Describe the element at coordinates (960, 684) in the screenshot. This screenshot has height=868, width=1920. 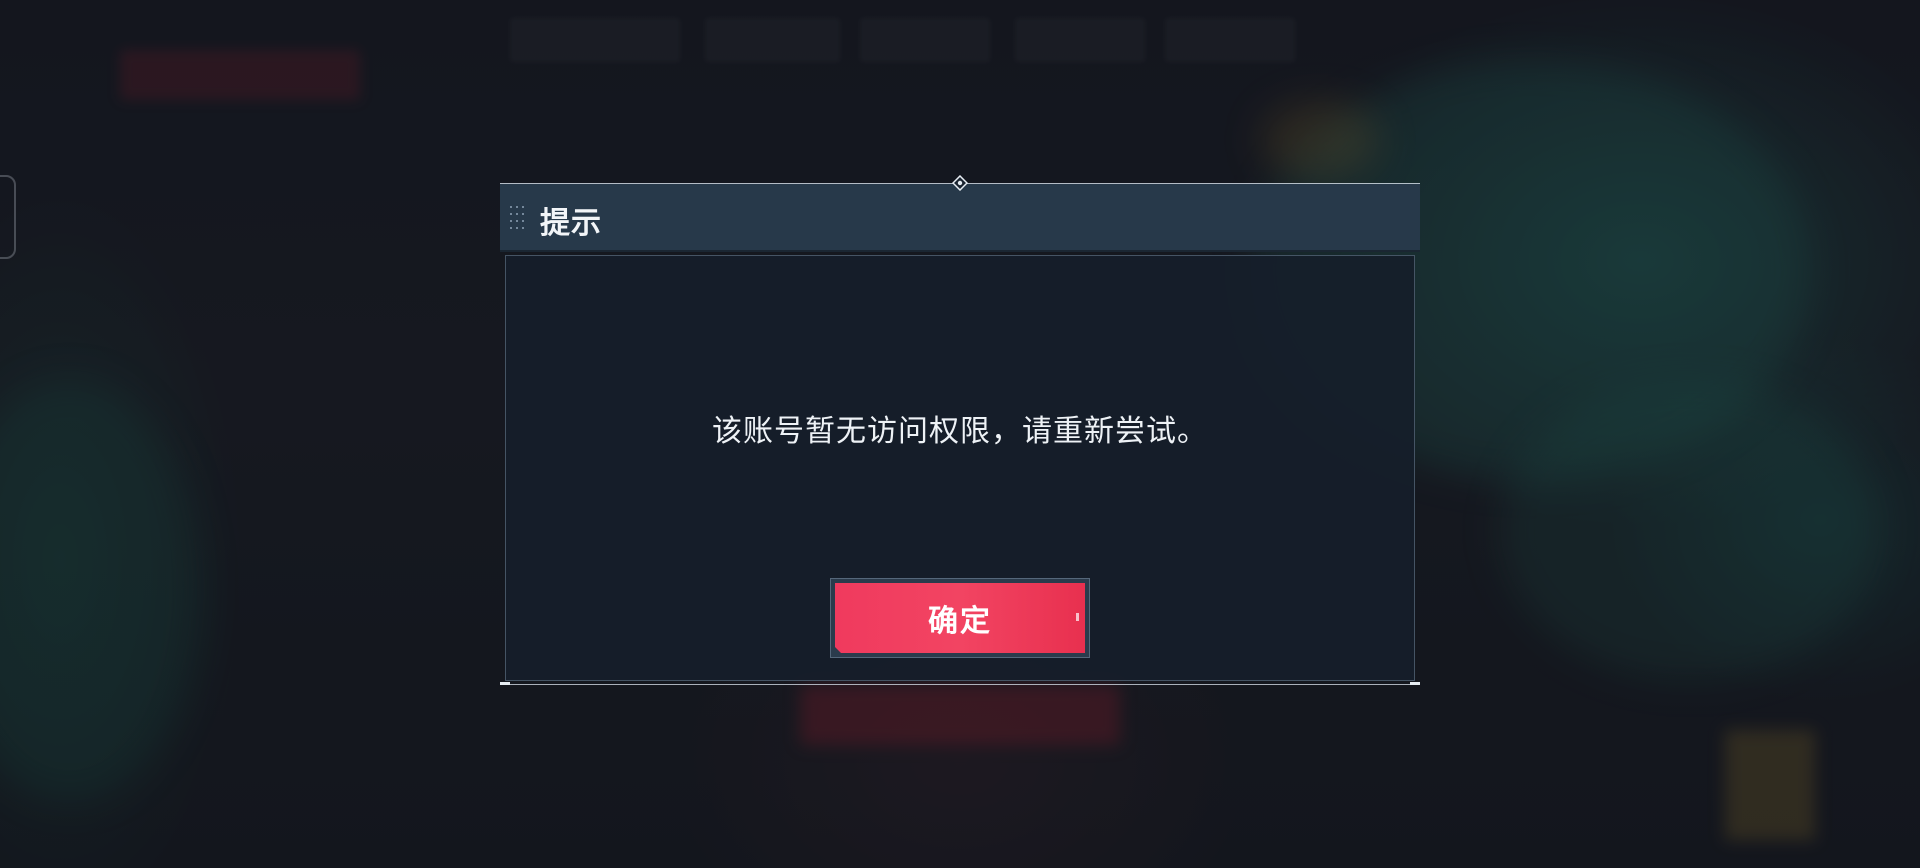
I see `dialog-bottom-border` at that location.